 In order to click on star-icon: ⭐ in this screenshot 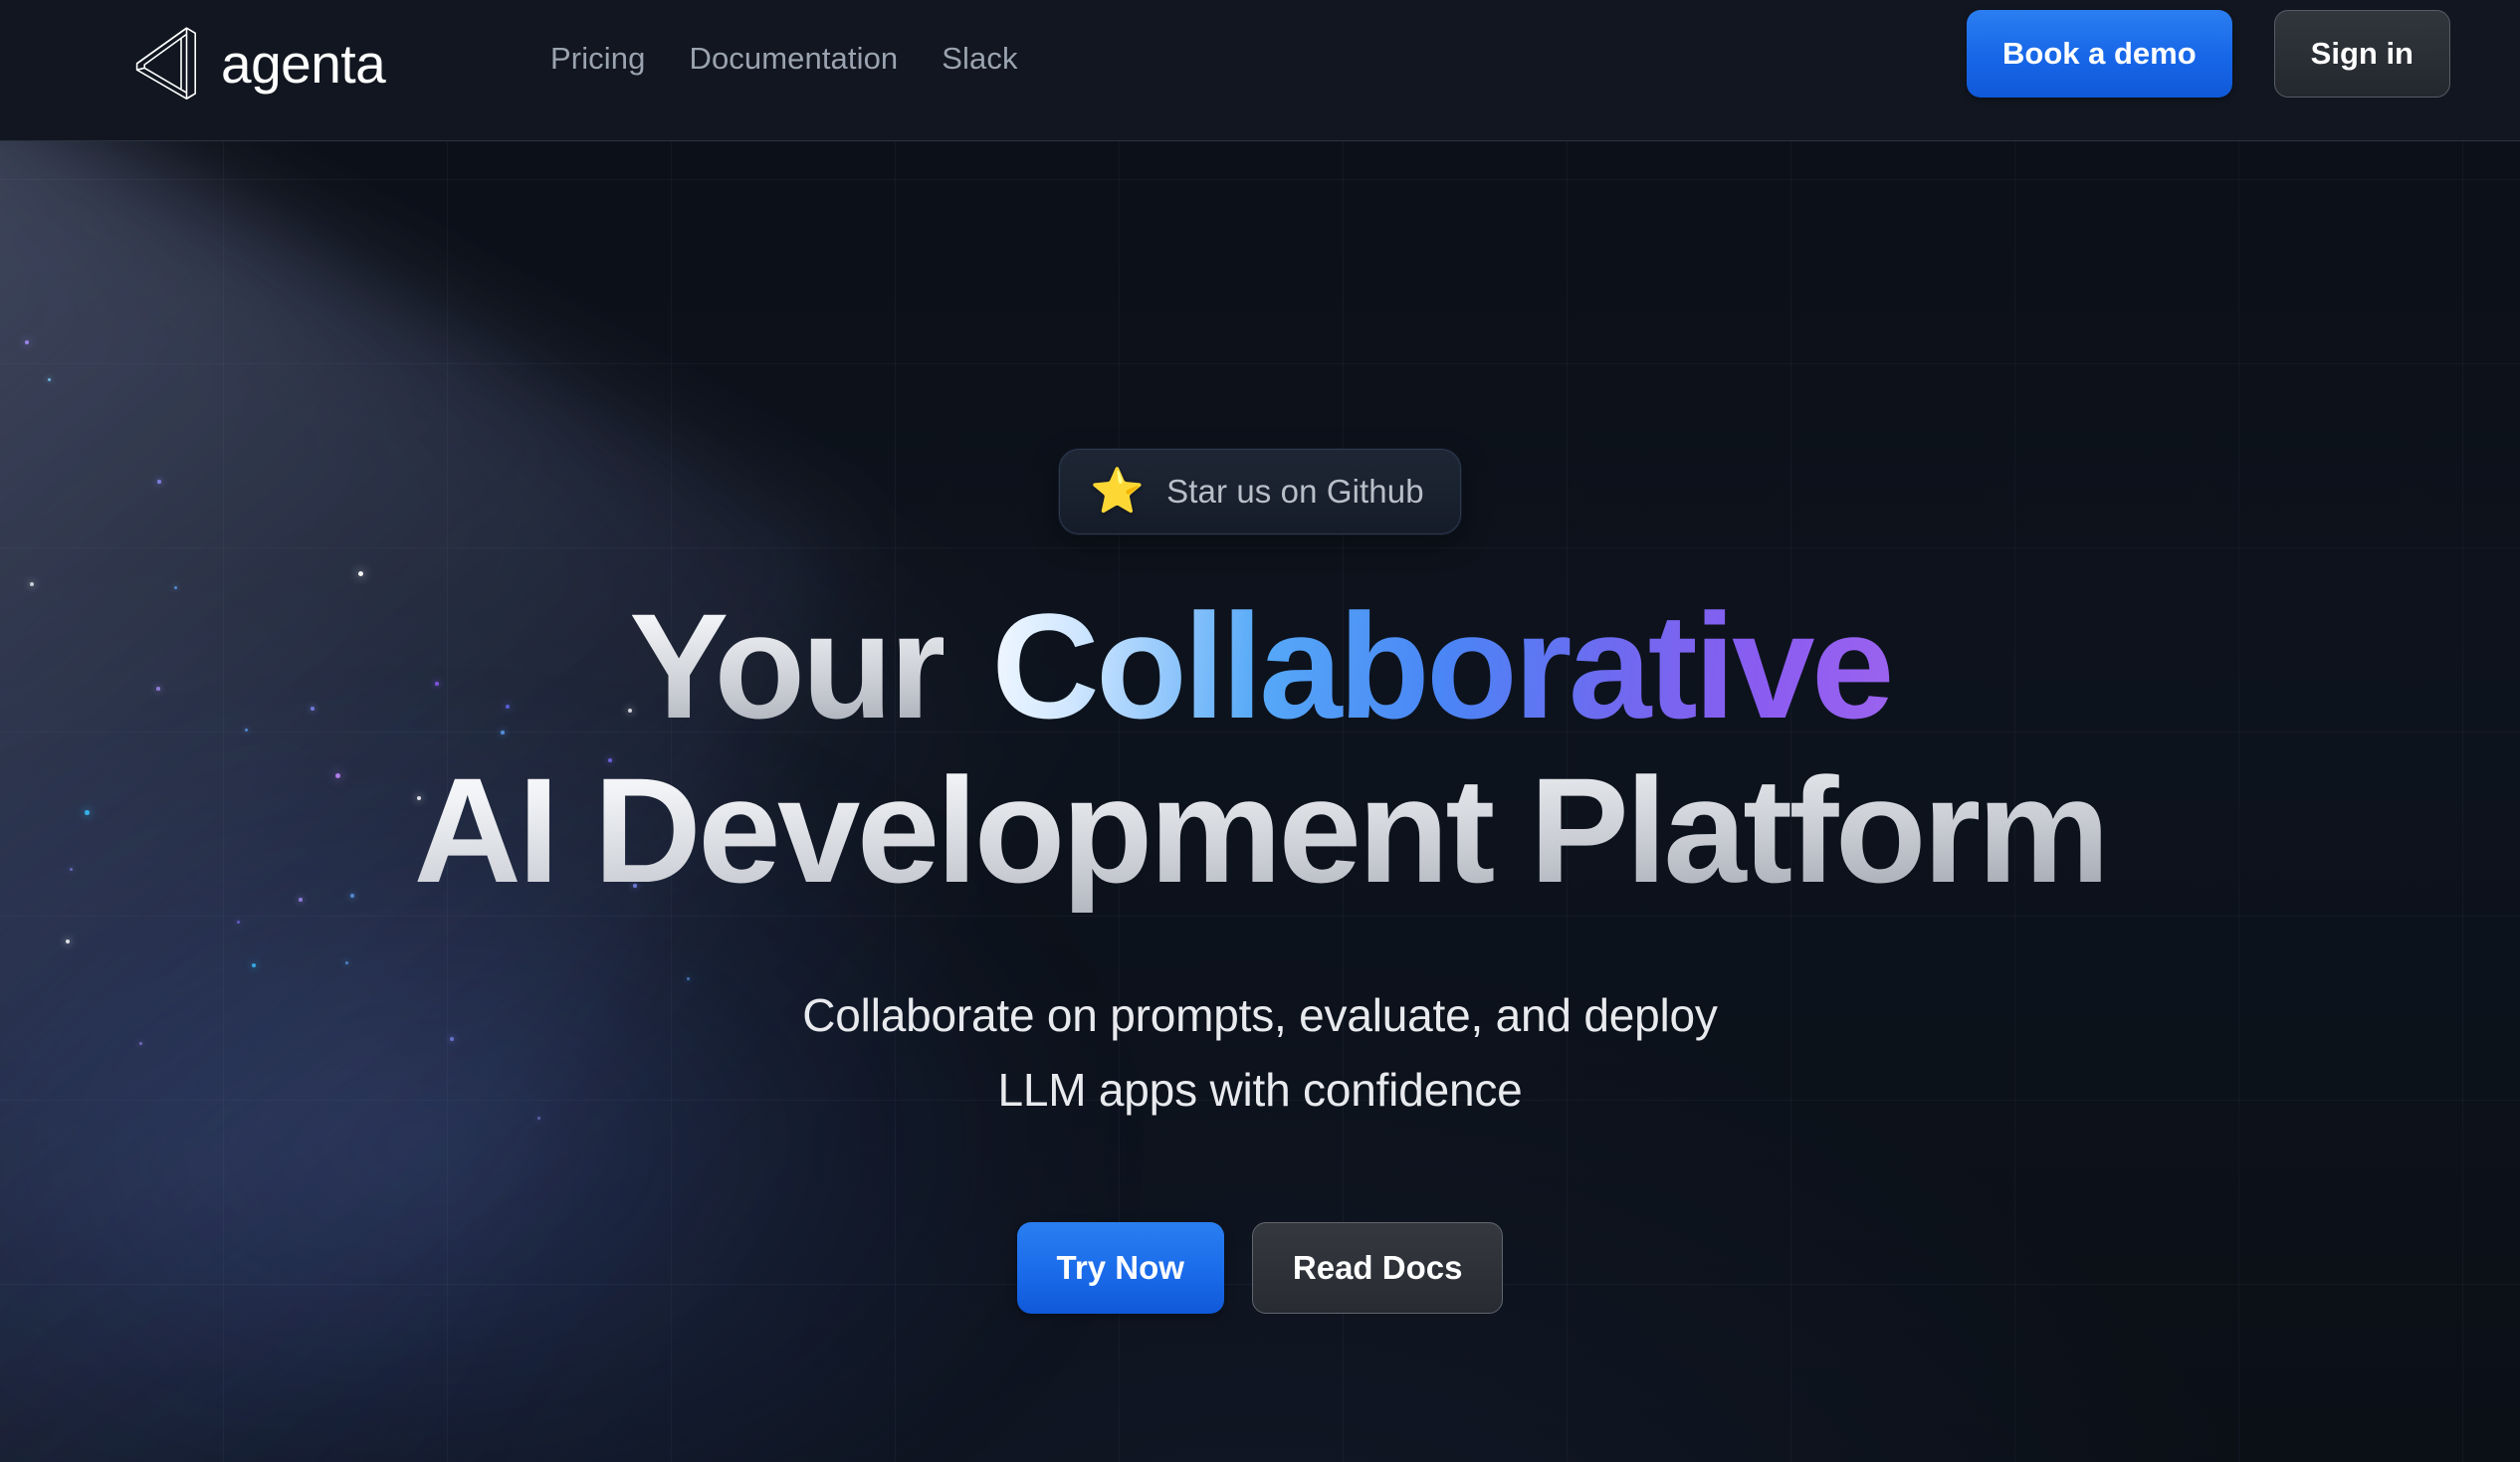, I will do `click(1118, 491)`.